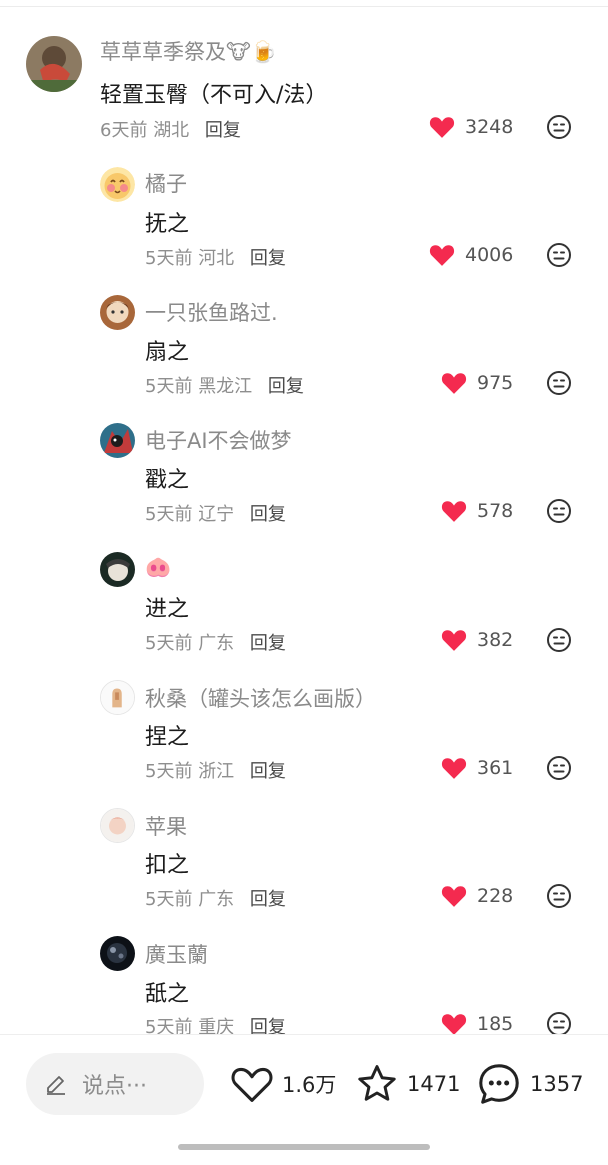 This screenshot has width=608, height=1165. I want to click on comment-text: 戳之, so click(167, 480).